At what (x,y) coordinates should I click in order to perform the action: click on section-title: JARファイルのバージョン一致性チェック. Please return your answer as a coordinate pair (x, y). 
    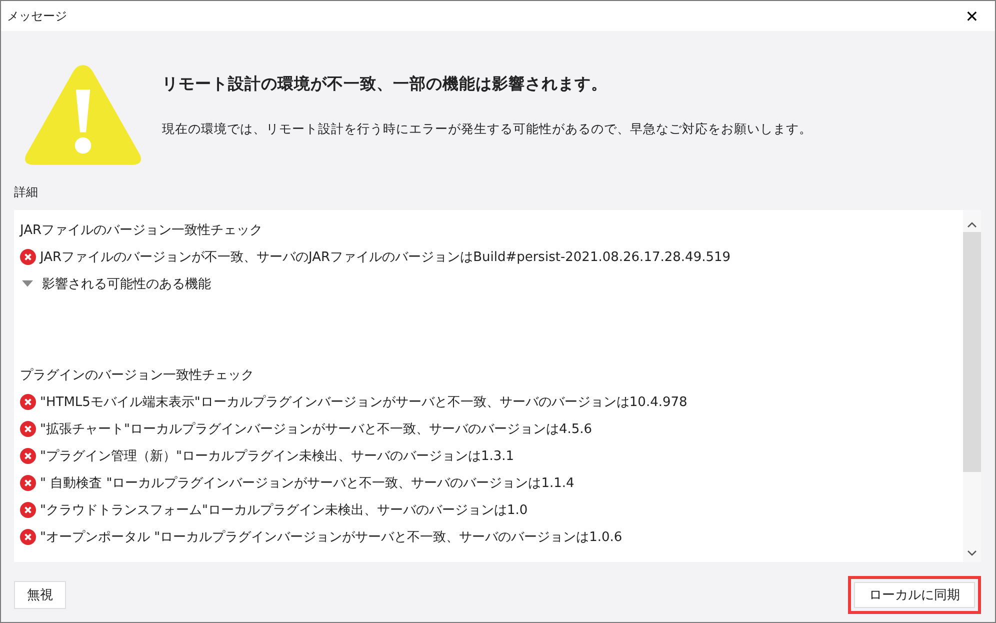
    Looking at the image, I should click on (142, 231).